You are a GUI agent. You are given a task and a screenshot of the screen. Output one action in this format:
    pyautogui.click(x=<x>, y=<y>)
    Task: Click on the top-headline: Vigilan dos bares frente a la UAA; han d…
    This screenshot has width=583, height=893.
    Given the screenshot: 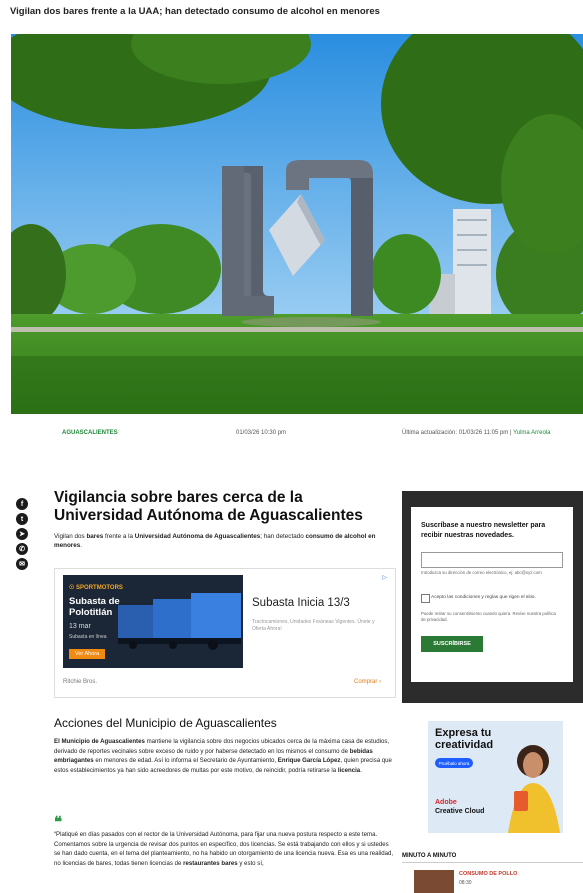 What is the action you would take?
    pyautogui.click(x=195, y=11)
    